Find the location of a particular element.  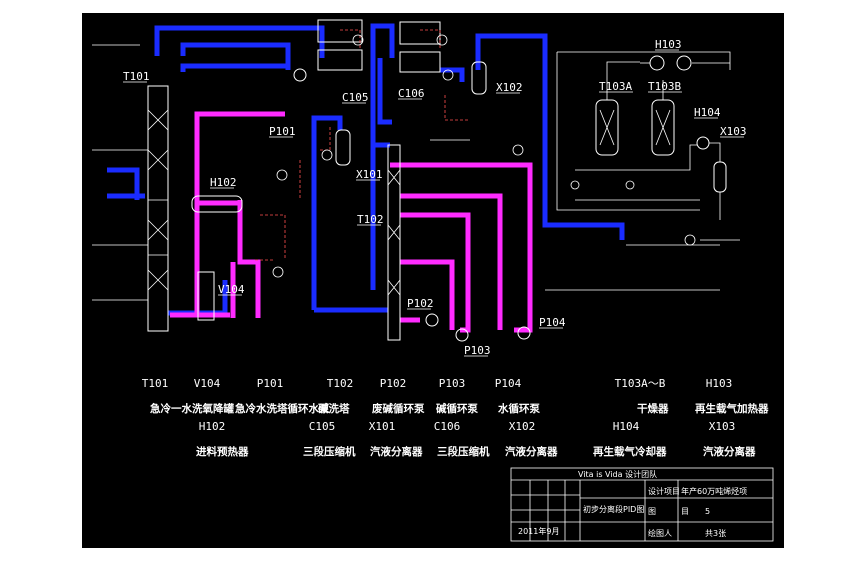

legend-tag: P102 is located at coordinates (393, 383).